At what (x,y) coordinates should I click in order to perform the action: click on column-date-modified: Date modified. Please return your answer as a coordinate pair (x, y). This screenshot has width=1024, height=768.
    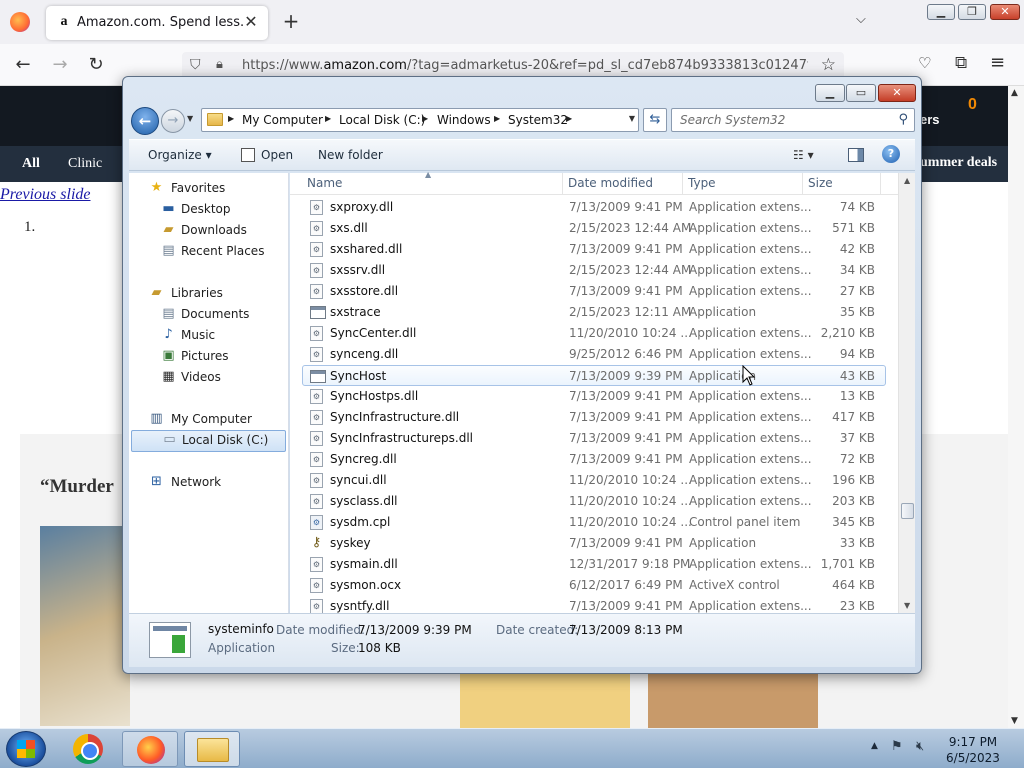
    Looking at the image, I should click on (610, 183).